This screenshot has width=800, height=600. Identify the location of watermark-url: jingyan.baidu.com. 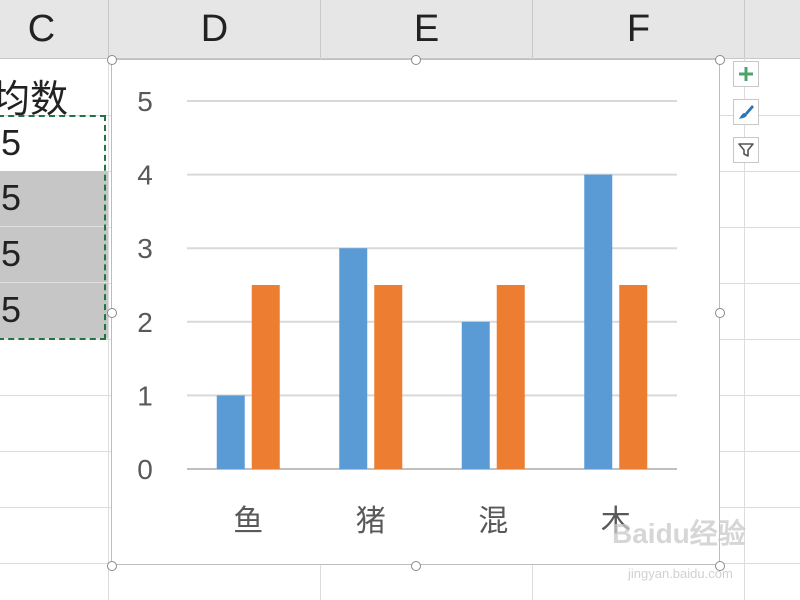
(680, 573).